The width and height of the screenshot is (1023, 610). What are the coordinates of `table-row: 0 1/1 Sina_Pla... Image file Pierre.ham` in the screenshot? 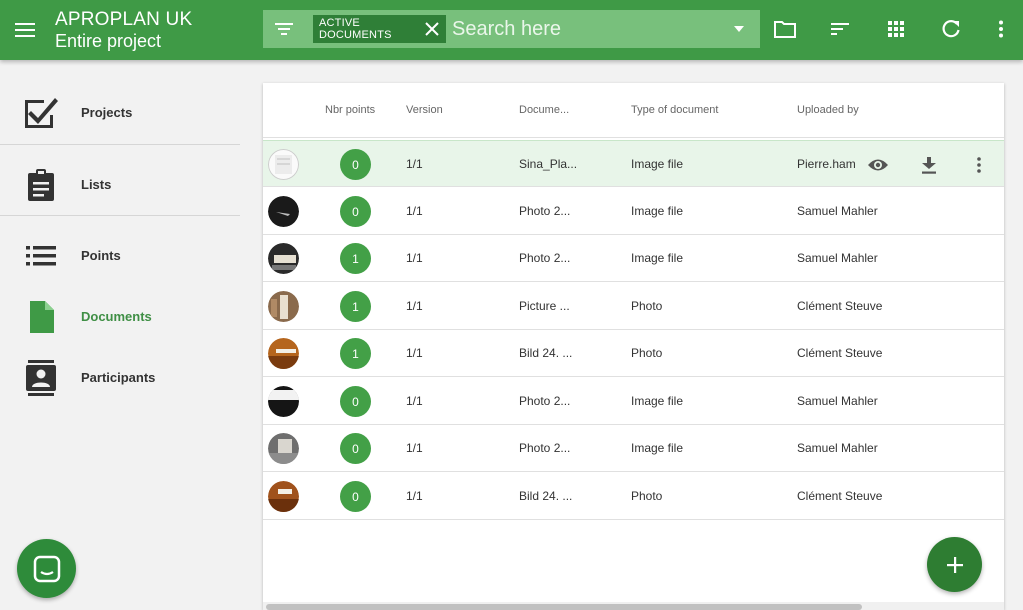 It's located at (633, 163).